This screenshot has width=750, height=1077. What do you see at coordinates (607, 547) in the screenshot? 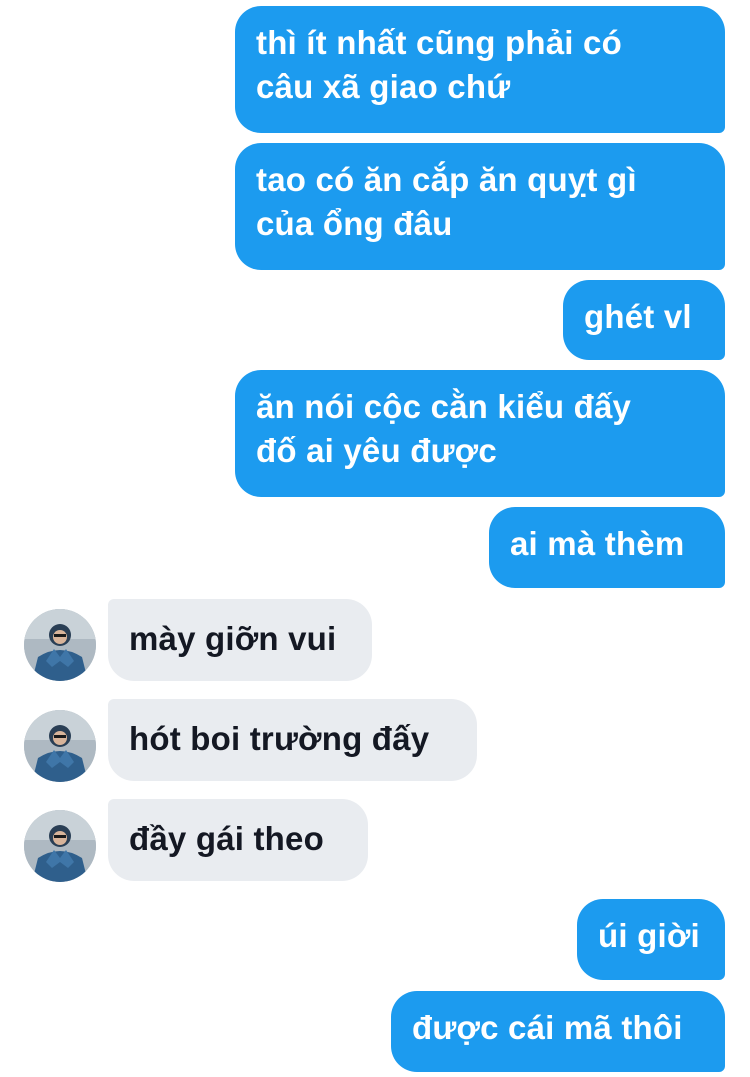
I see `outgoing-message-bubble: ai mà thèm` at bounding box center [607, 547].